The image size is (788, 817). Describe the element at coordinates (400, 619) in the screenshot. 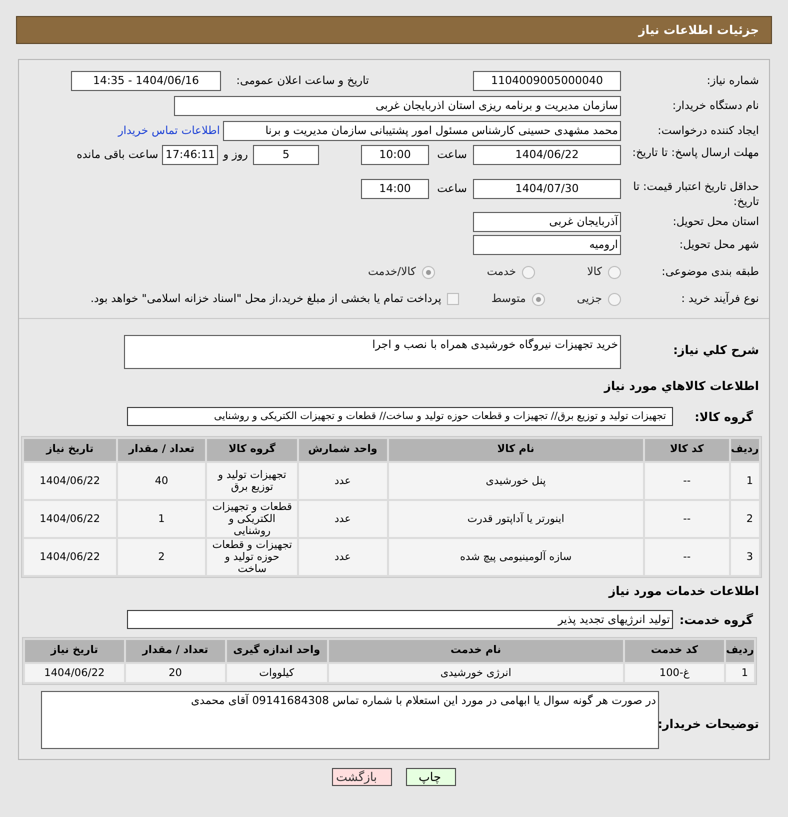

I see `input-field: تولید انرژیهای تجدید پذیر` at that location.